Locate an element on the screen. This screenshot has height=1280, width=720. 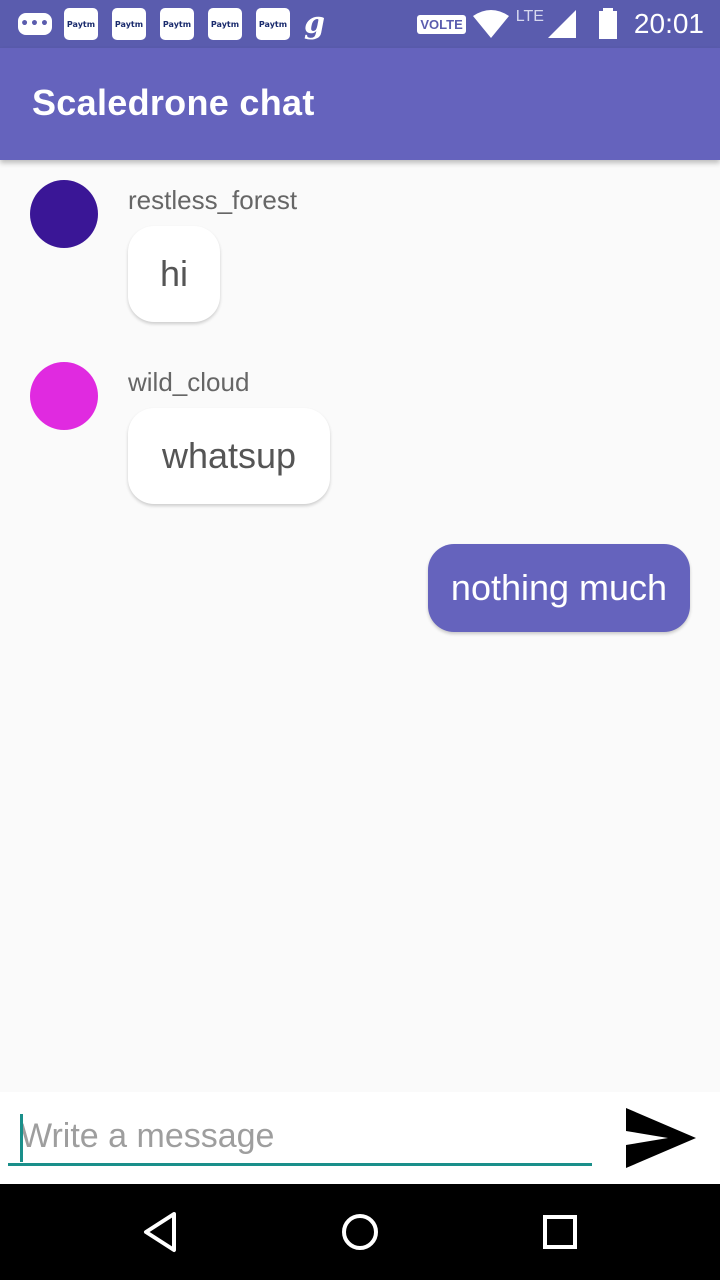
send-icon is located at coordinates (661, 1138).